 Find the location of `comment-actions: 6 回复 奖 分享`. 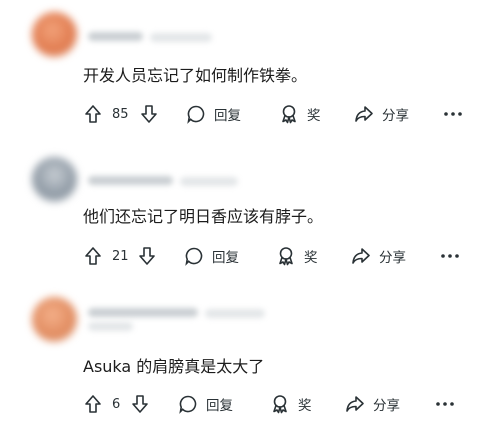

comment-actions: 6 回复 奖 分享 is located at coordinates (246, 404).